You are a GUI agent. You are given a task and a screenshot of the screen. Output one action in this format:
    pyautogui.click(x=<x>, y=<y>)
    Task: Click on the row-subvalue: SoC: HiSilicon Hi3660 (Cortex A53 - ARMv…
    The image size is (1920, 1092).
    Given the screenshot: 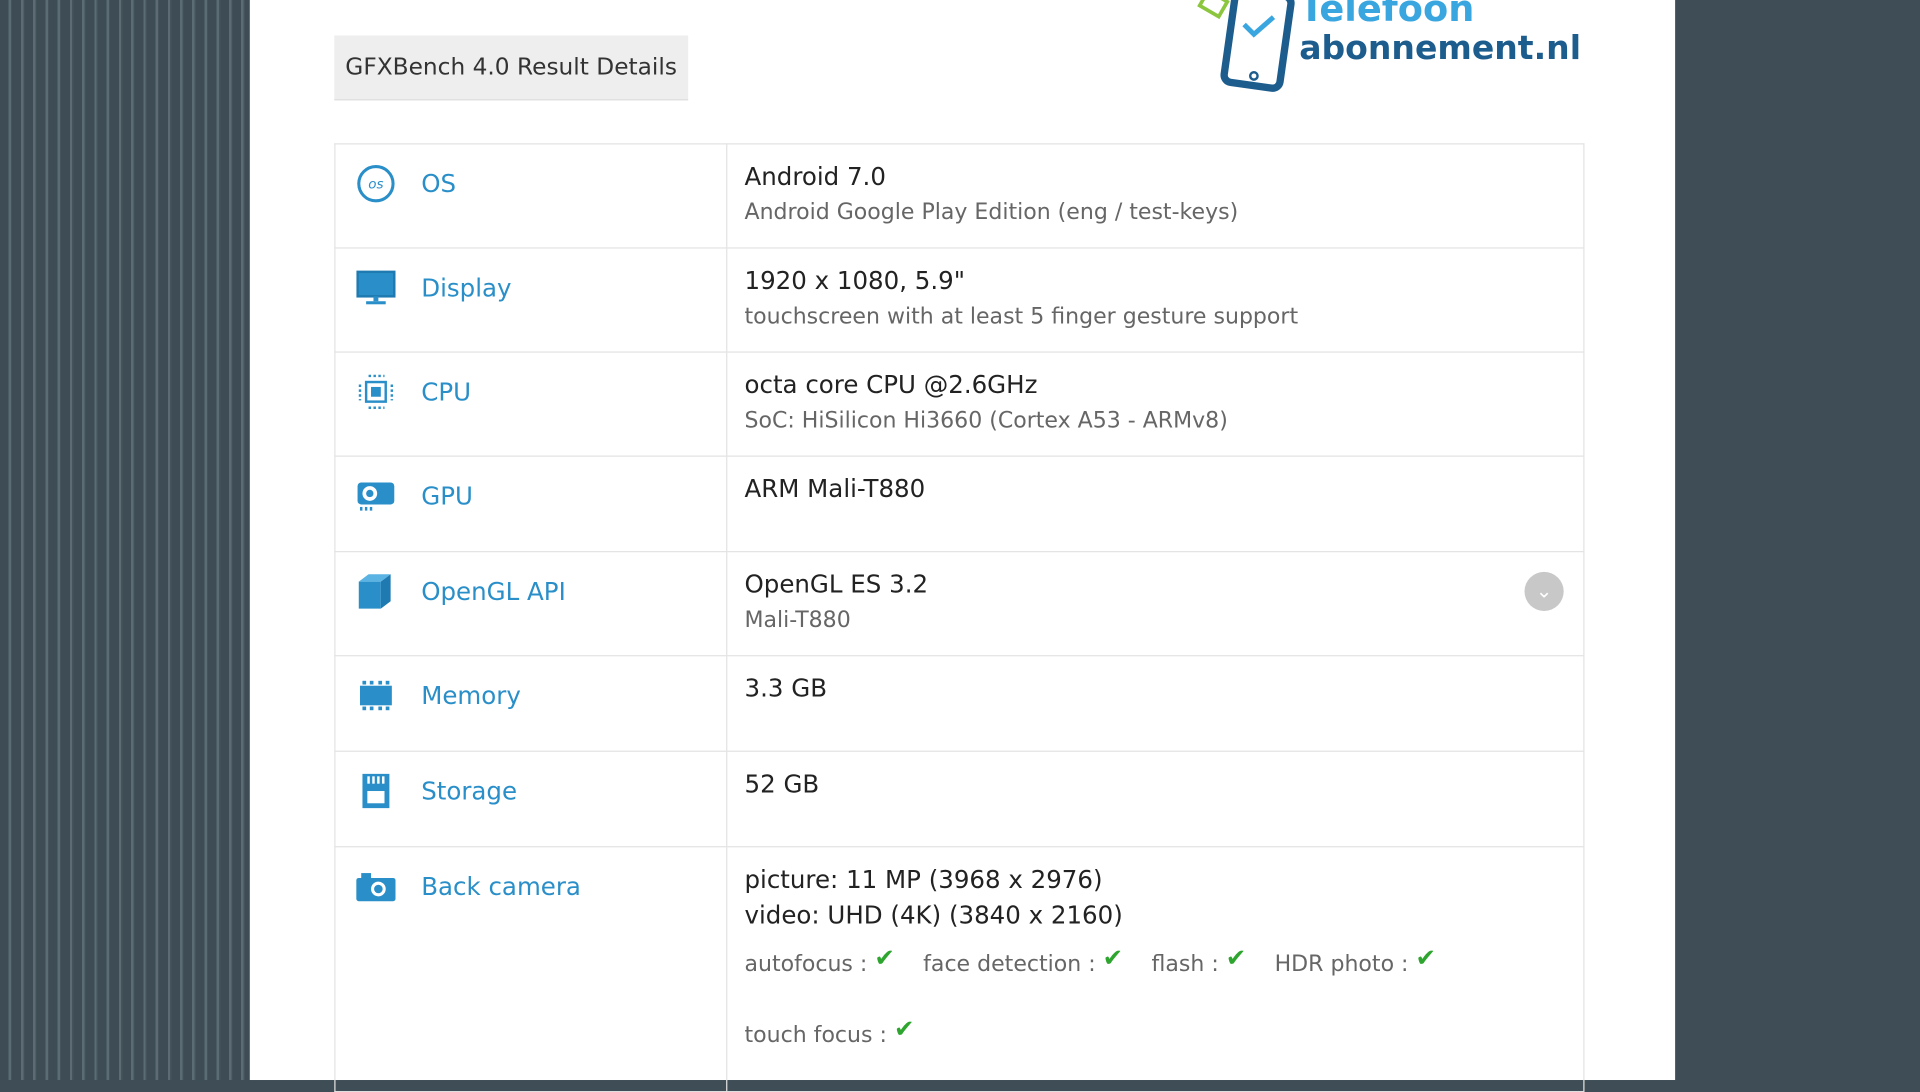 What is the action you would take?
    pyautogui.click(x=986, y=420)
    